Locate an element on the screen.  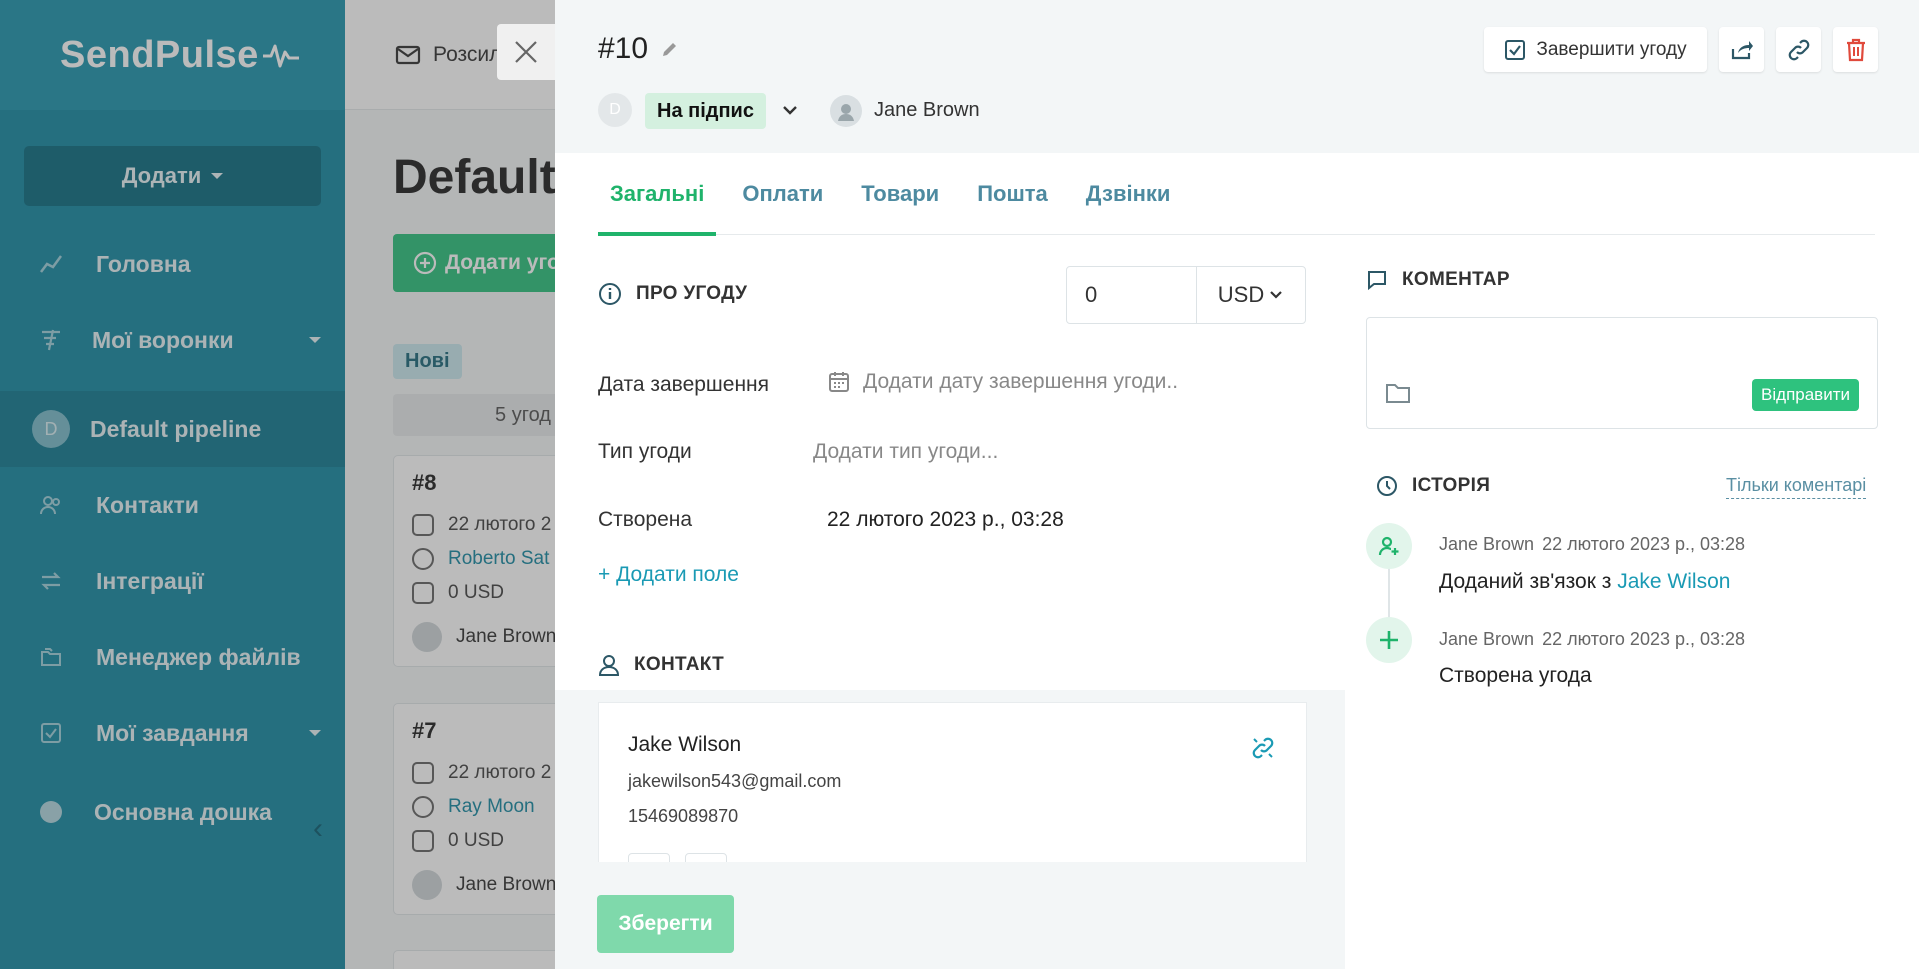
save-button: Зберегти is located at coordinates (665, 924).